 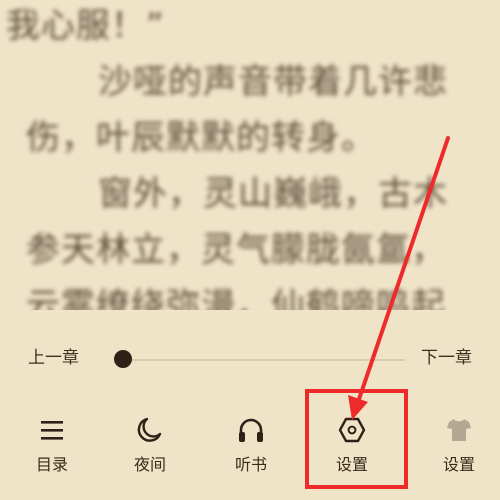 I want to click on reading-line: 我心服！”, so click(x=85, y=26).